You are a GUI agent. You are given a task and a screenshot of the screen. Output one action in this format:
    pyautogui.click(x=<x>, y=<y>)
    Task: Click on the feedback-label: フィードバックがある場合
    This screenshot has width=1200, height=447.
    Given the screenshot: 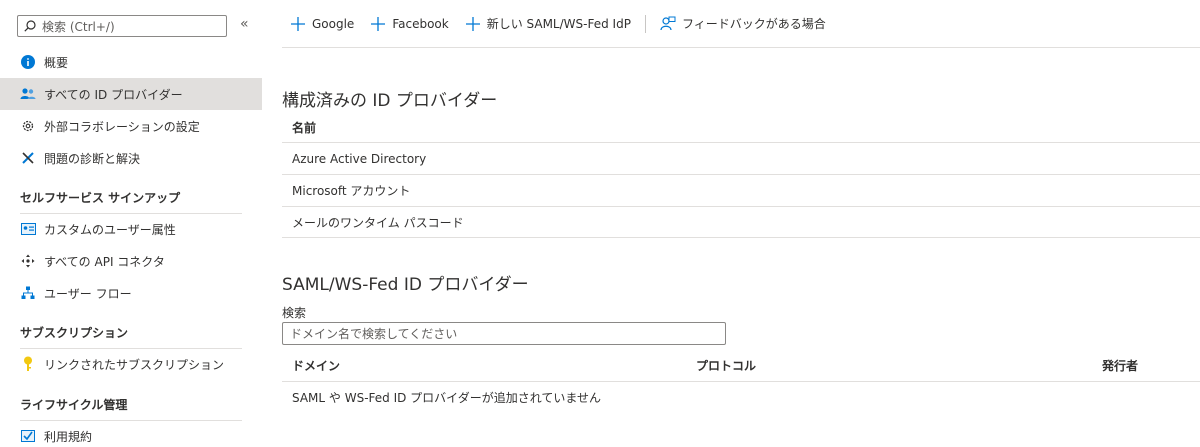 What is the action you would take?
    pyautogui.click(x=753, y=24)
    